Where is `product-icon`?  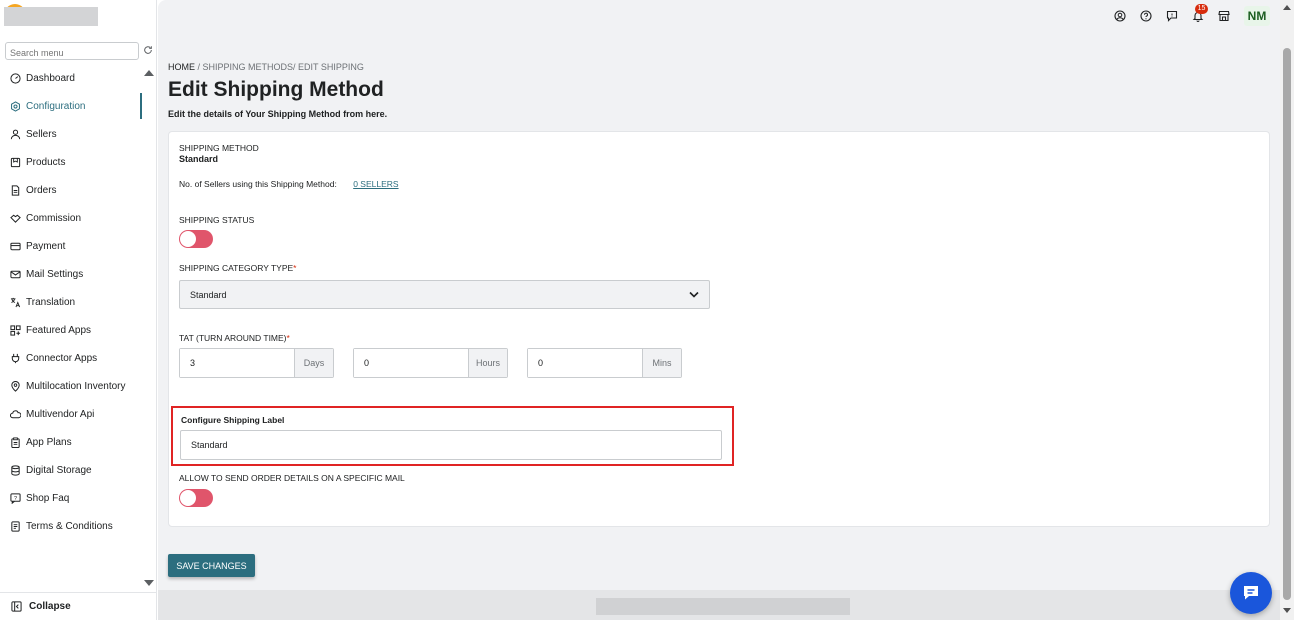
product-icon is located at coordinates (15, 162).